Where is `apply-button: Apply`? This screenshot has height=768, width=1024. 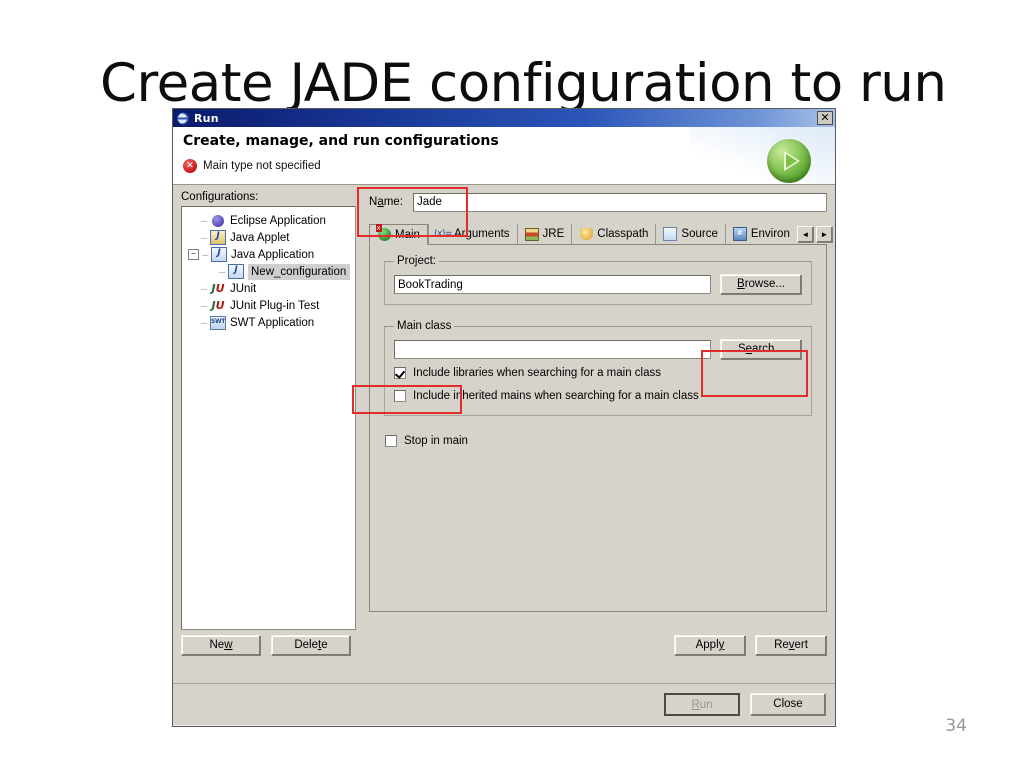 apply-button: Apply is located at coordinates (710, 645).